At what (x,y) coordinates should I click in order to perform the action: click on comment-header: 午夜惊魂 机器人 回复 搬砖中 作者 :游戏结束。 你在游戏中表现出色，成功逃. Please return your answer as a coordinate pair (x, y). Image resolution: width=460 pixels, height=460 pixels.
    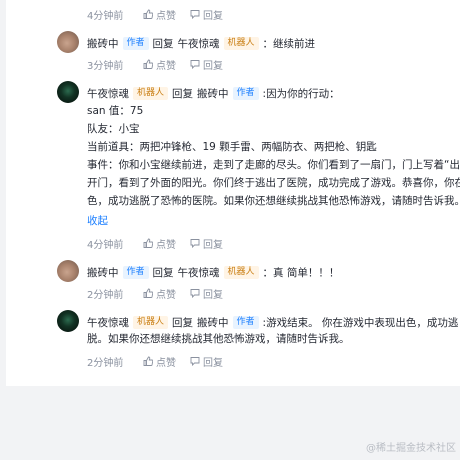
    Looking at the image, I should click on (272, 322).